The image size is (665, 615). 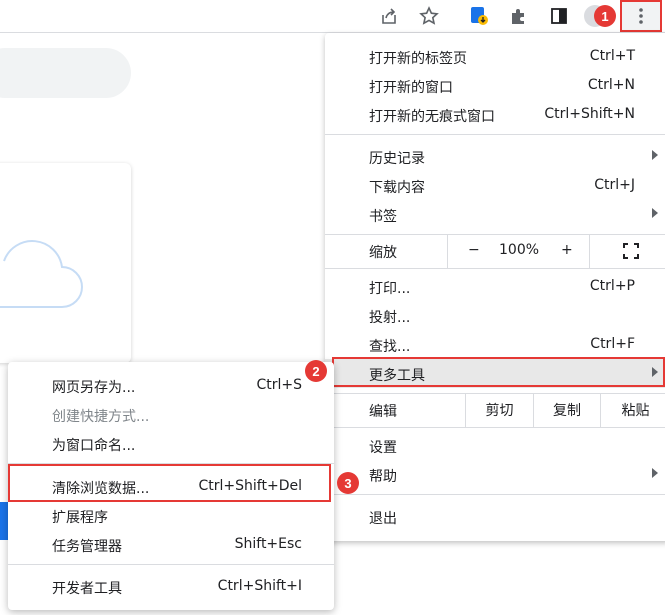 I want to click on cloud-illustration-icon, so click(x=41, y=274).